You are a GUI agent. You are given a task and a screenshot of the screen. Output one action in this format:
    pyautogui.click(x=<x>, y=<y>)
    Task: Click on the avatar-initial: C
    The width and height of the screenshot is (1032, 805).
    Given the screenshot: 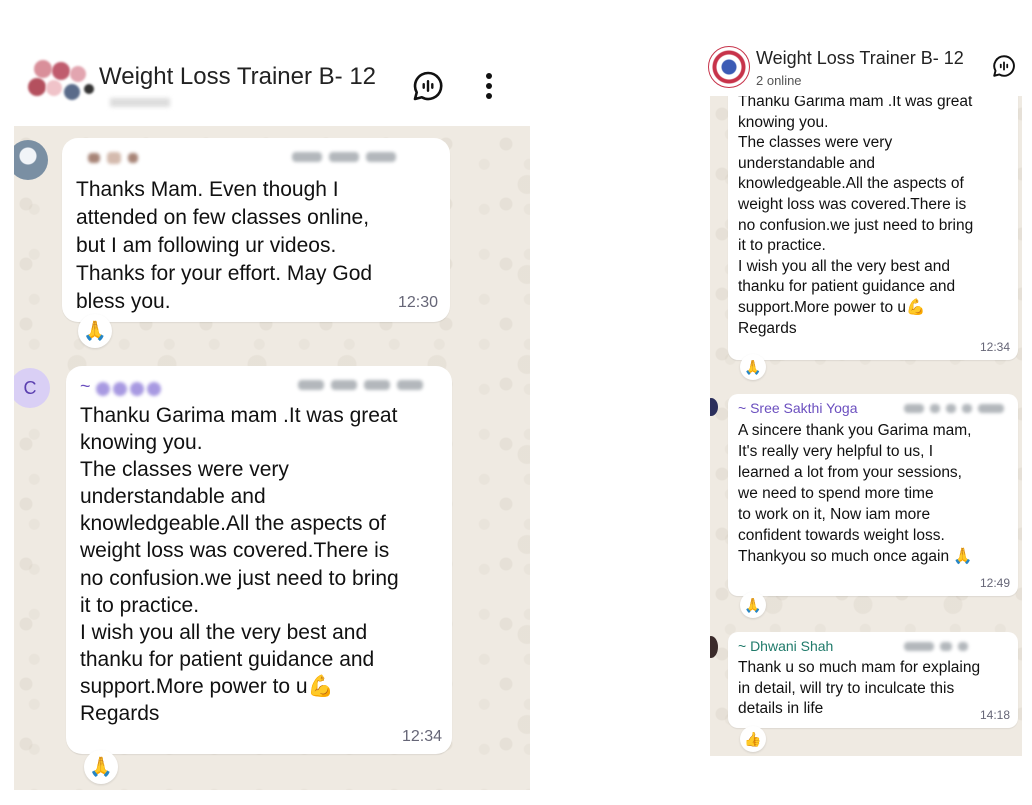 What is the action you would take?
    pyautogui.click(x=30, y=387)
    